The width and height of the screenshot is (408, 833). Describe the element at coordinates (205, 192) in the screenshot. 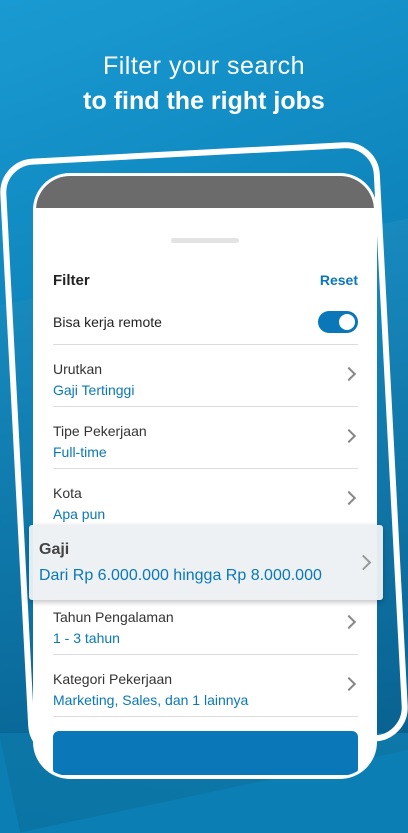

I see `phone-status-area` at that location.